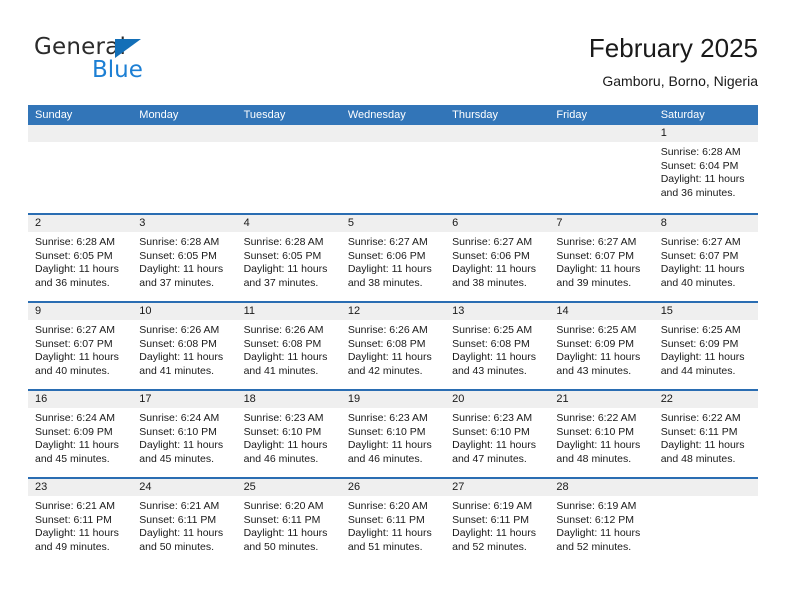 This screenshot has height=612, width=792. Describe the element at coordinates (77, 540) in the screenshot. I see `daylight-text: Daylight: 11 hours and 49 minutes.` at that location.